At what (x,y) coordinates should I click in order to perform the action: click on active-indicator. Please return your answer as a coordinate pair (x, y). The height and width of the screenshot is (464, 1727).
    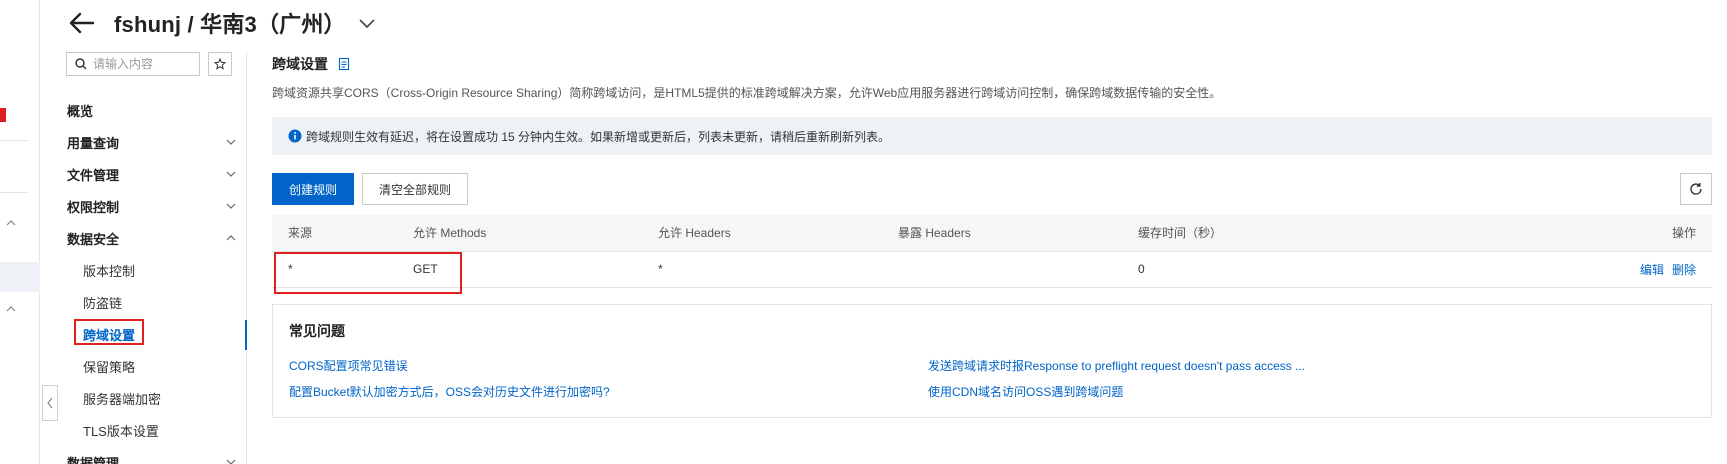
    Looking at the image, I should click on (246, 335).